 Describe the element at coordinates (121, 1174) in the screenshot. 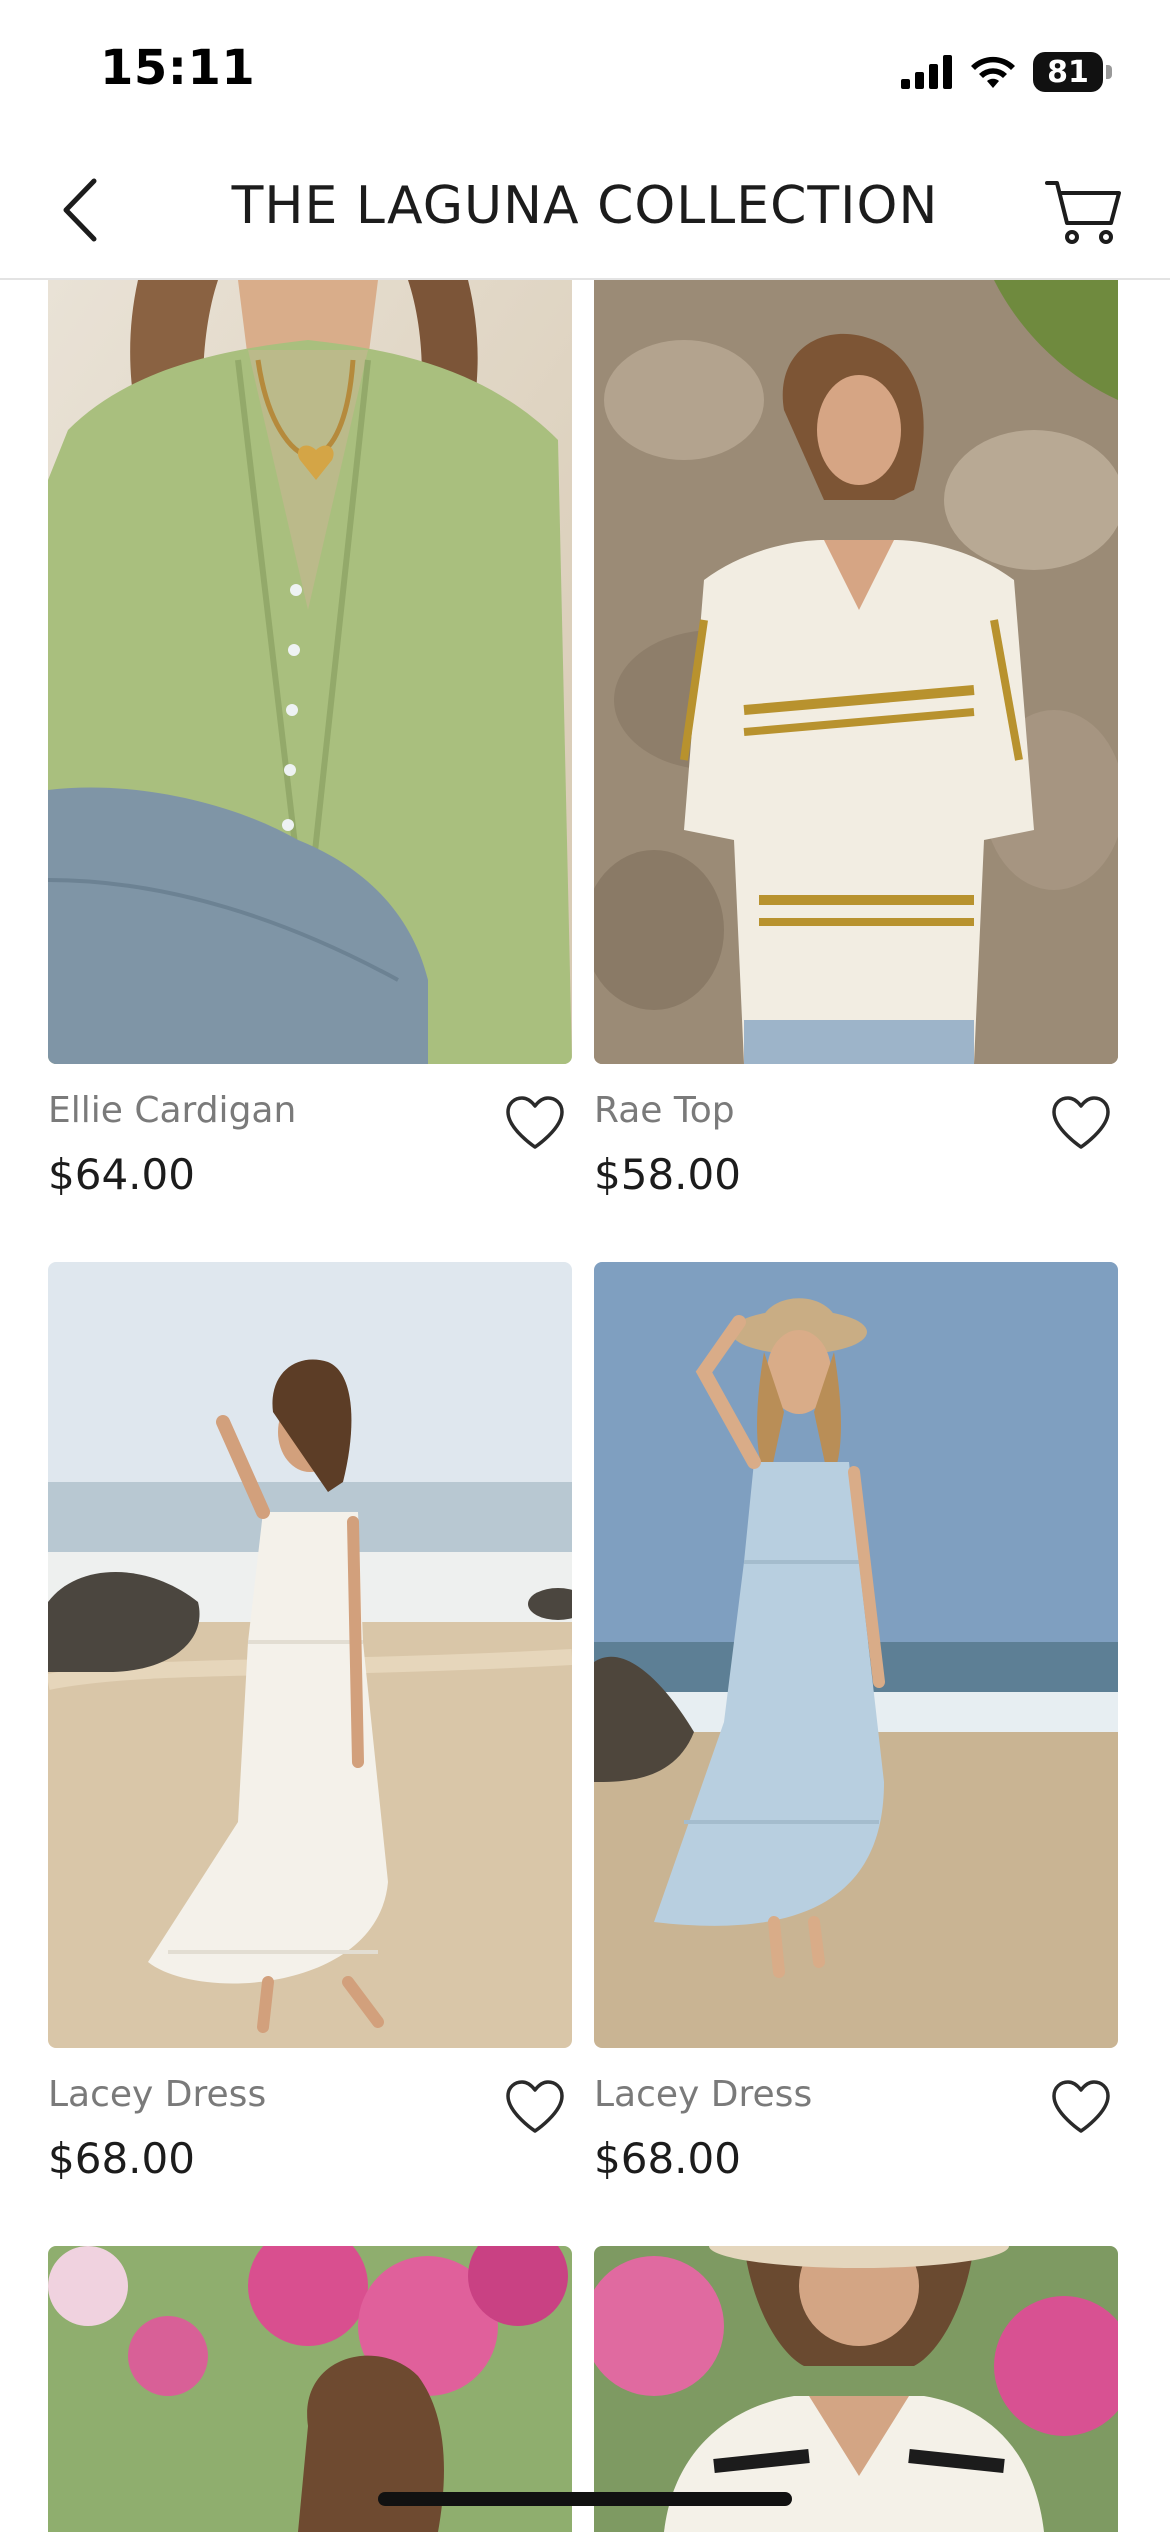

I see `product-price: $64.00` at that location.